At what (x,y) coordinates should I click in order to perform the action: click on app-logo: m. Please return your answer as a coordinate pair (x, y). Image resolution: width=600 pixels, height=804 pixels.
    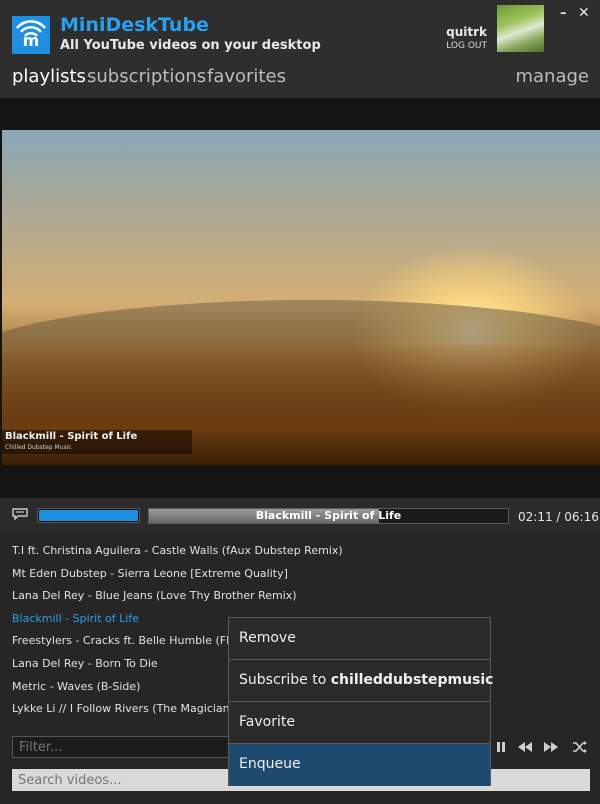
    Looking at the image, I should click on (31, 35).